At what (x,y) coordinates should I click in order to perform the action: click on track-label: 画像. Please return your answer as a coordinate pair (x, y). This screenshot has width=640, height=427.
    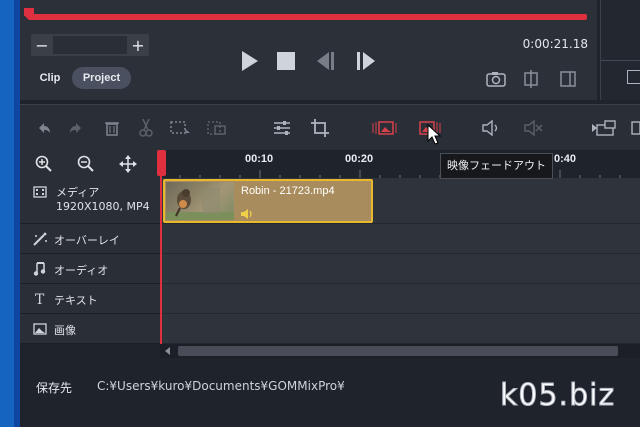
    Looking at the image, I should click on (65, 330).